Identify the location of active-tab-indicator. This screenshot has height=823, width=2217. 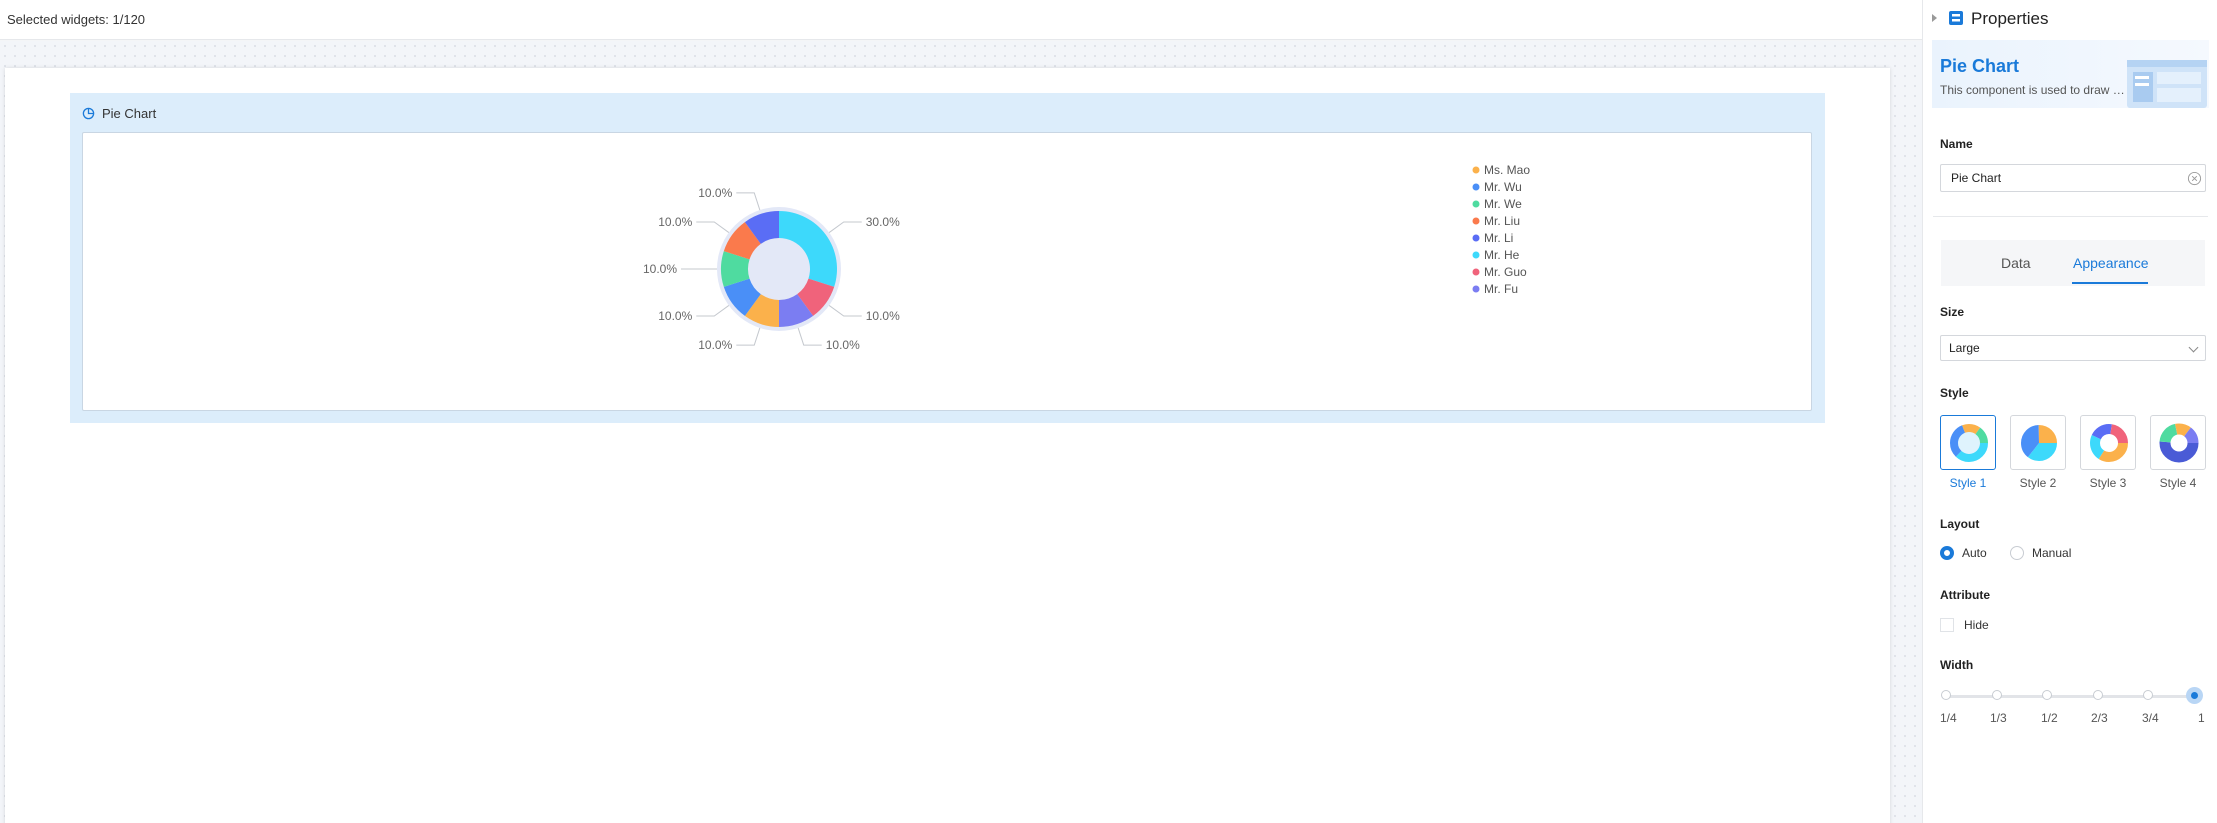
(2110, 283).